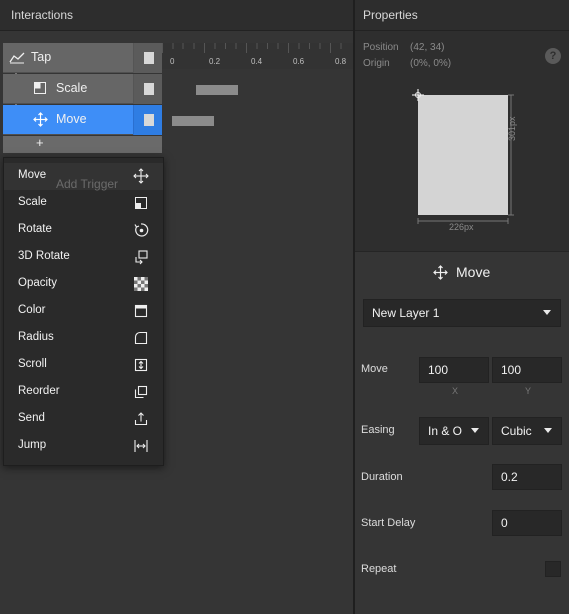 The image size is (569, 614). I want to click on menu-item-scroll: Scroll, so click(83, 365).